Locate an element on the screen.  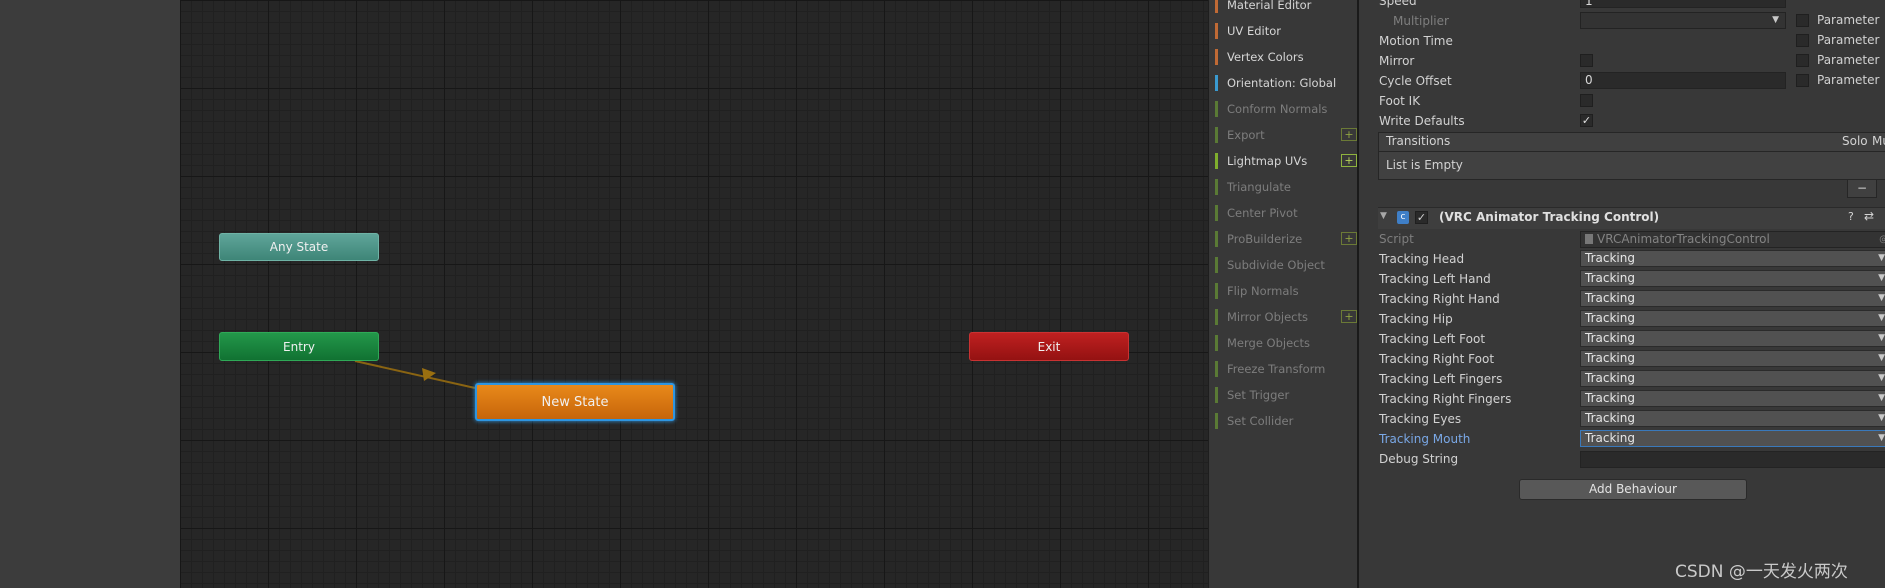
tracking-right-hand-dropdown: Tracking ▼ is located at coordinates (1732, 298).